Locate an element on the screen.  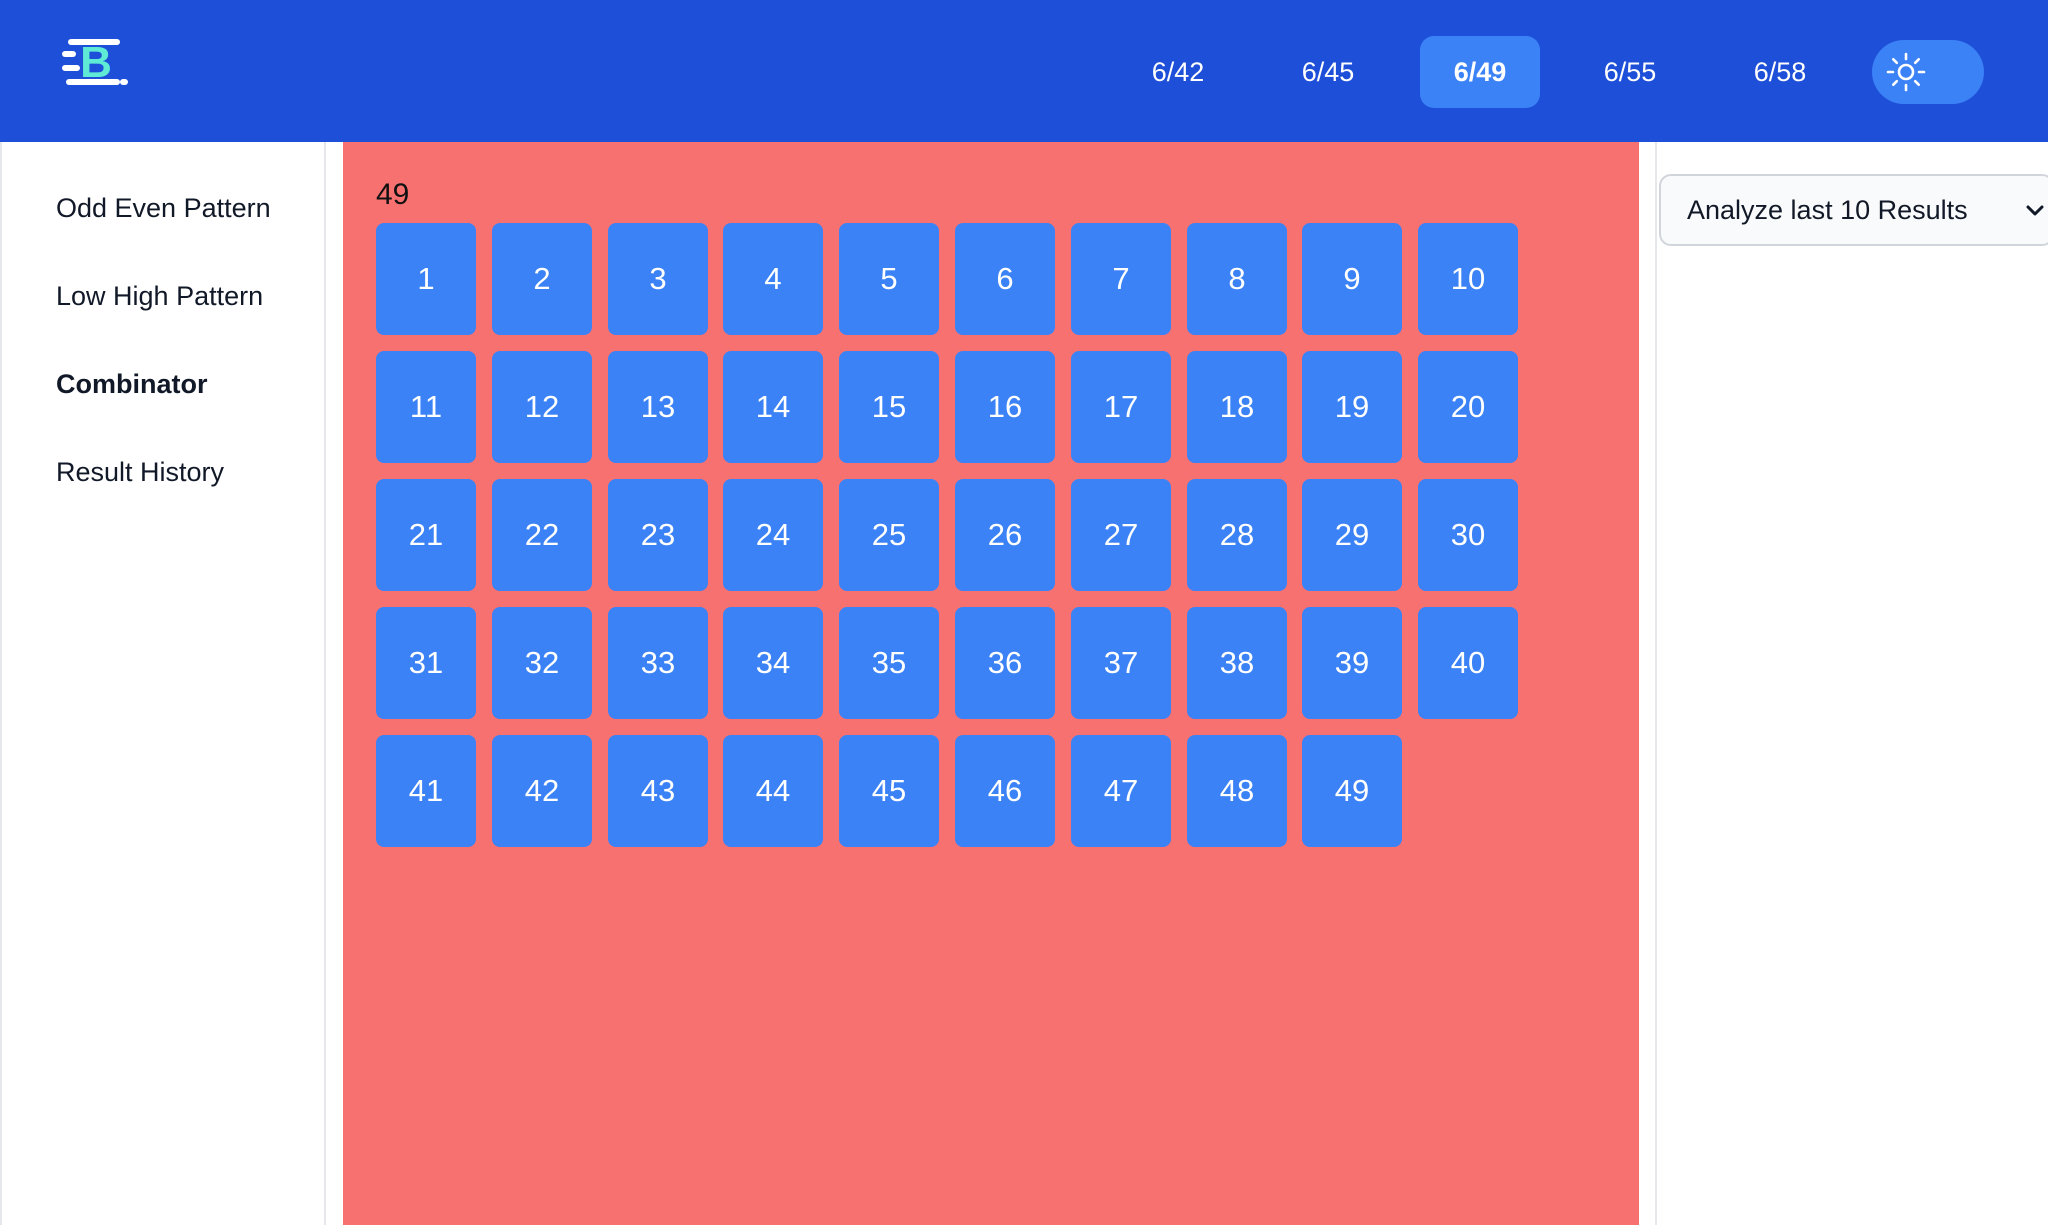
number-ball-16: 16 is located at coordinates (1005, 407).